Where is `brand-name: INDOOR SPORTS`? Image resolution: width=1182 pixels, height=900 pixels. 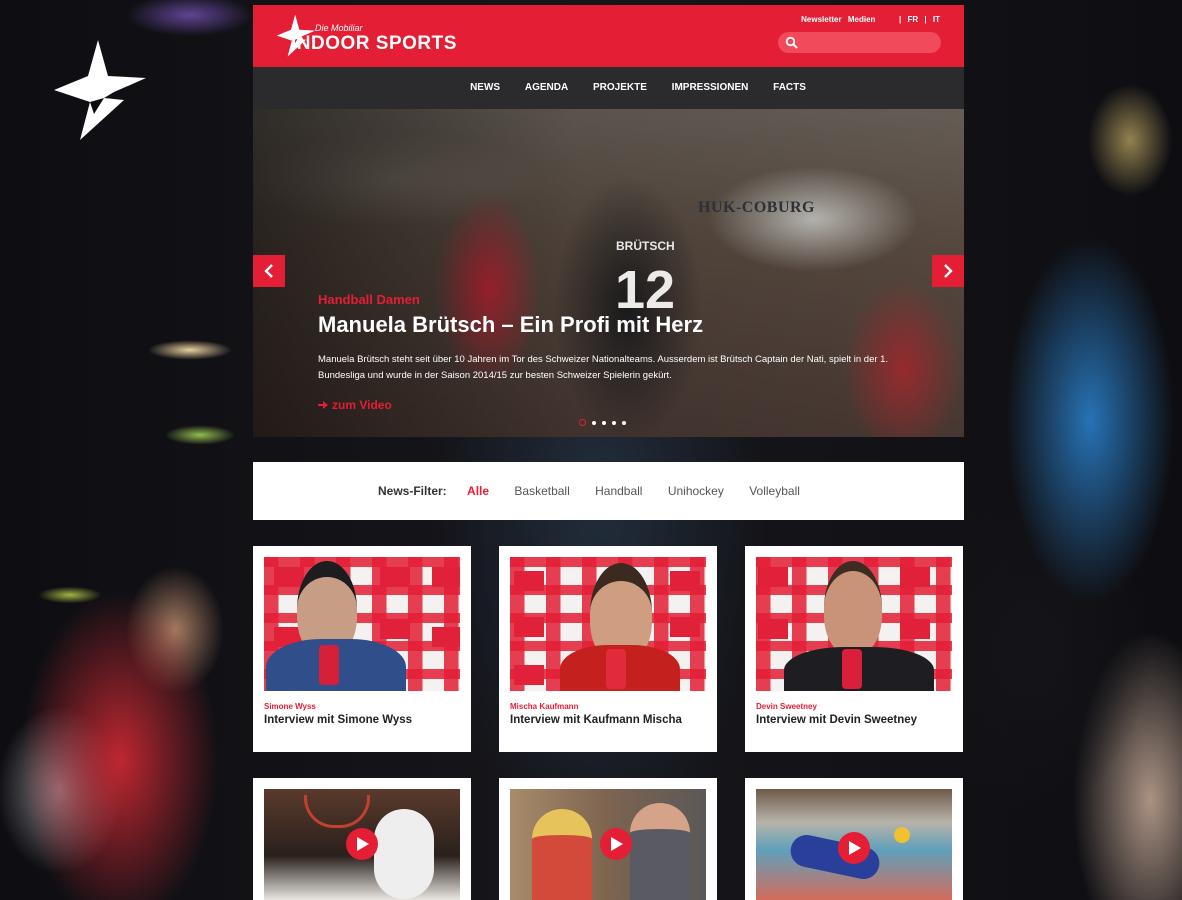
brand-name: INDOOR SPORTS is located at coordinates (374, 43).